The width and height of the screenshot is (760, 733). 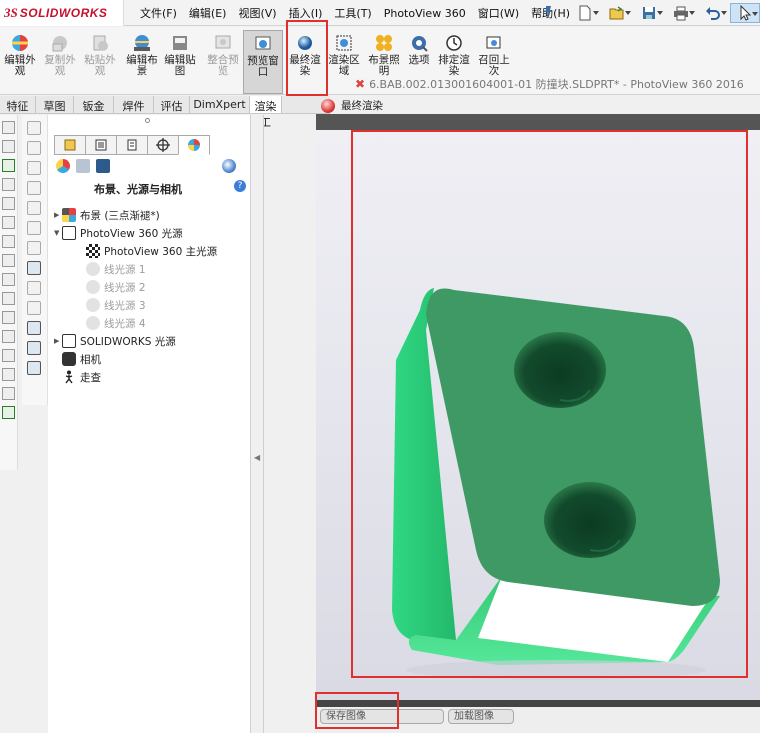 I want to click on tree-item-main-light: PhotoView 360 主光源, so click(x=151, y=251).